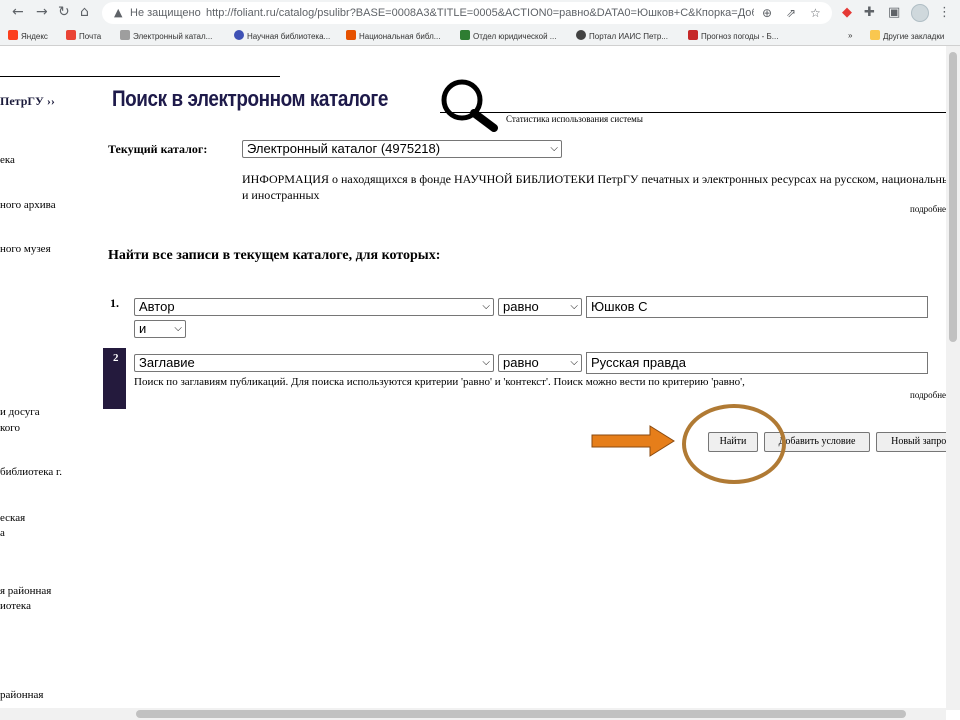 This screenshot has height=720, width=960. Describe the element at coordinates (581, 35) in the screenshot. I see `gear-icon` at that location.